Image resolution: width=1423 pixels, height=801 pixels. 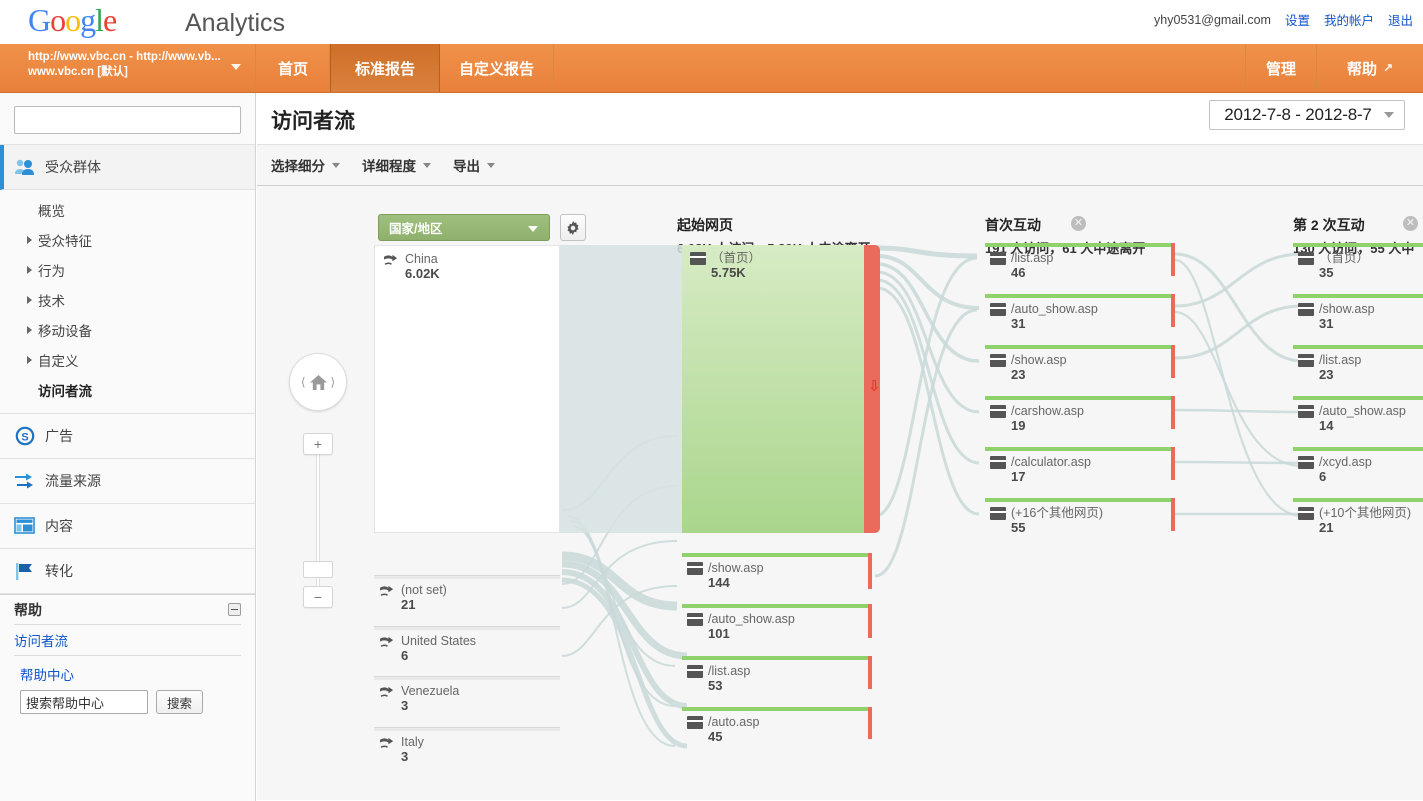 I want to click on zoom-in-button: +, so click(x=318, y=444).